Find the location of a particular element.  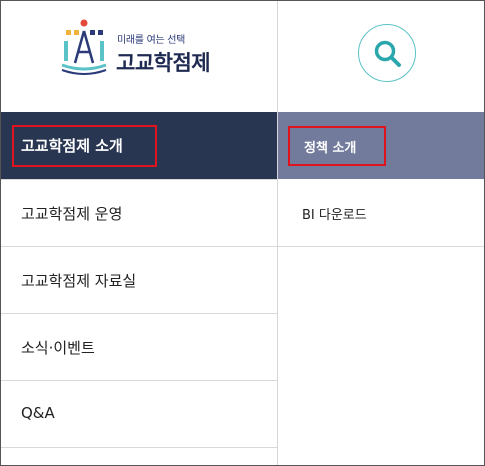

menu-item-qna: Q&A is located at coordinates (139, 413).